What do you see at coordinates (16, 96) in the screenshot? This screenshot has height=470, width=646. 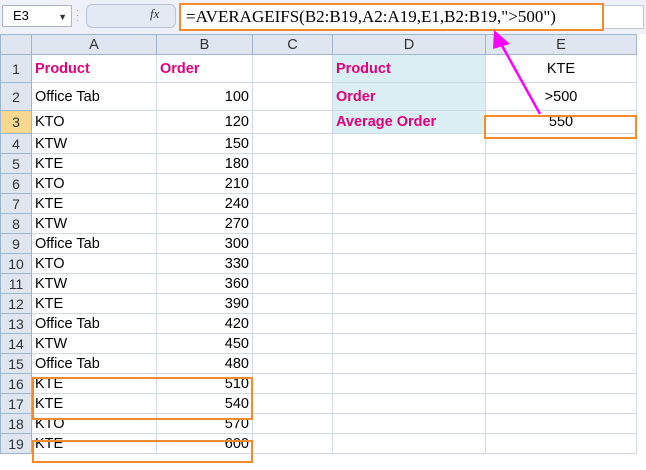 I see `row-header: 2` at bounding box center [16, 96].